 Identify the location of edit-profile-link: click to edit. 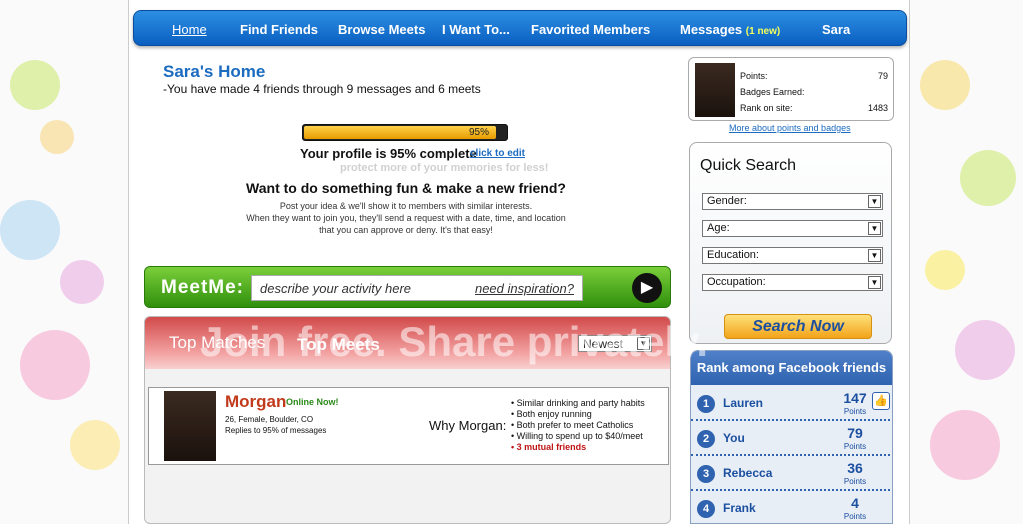
(497, 153).